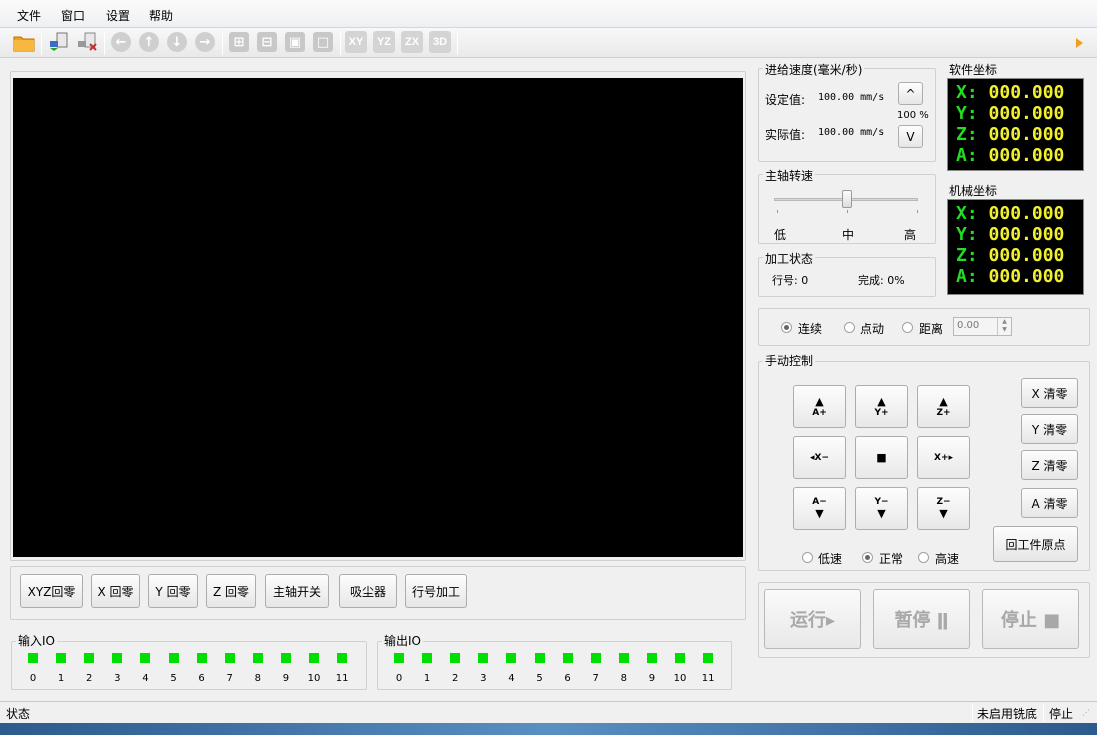 The image size is (1097, 735). Describe the element at coordinates (867, 557) in the screenshot. I see `speed-normal-radio` at that location.